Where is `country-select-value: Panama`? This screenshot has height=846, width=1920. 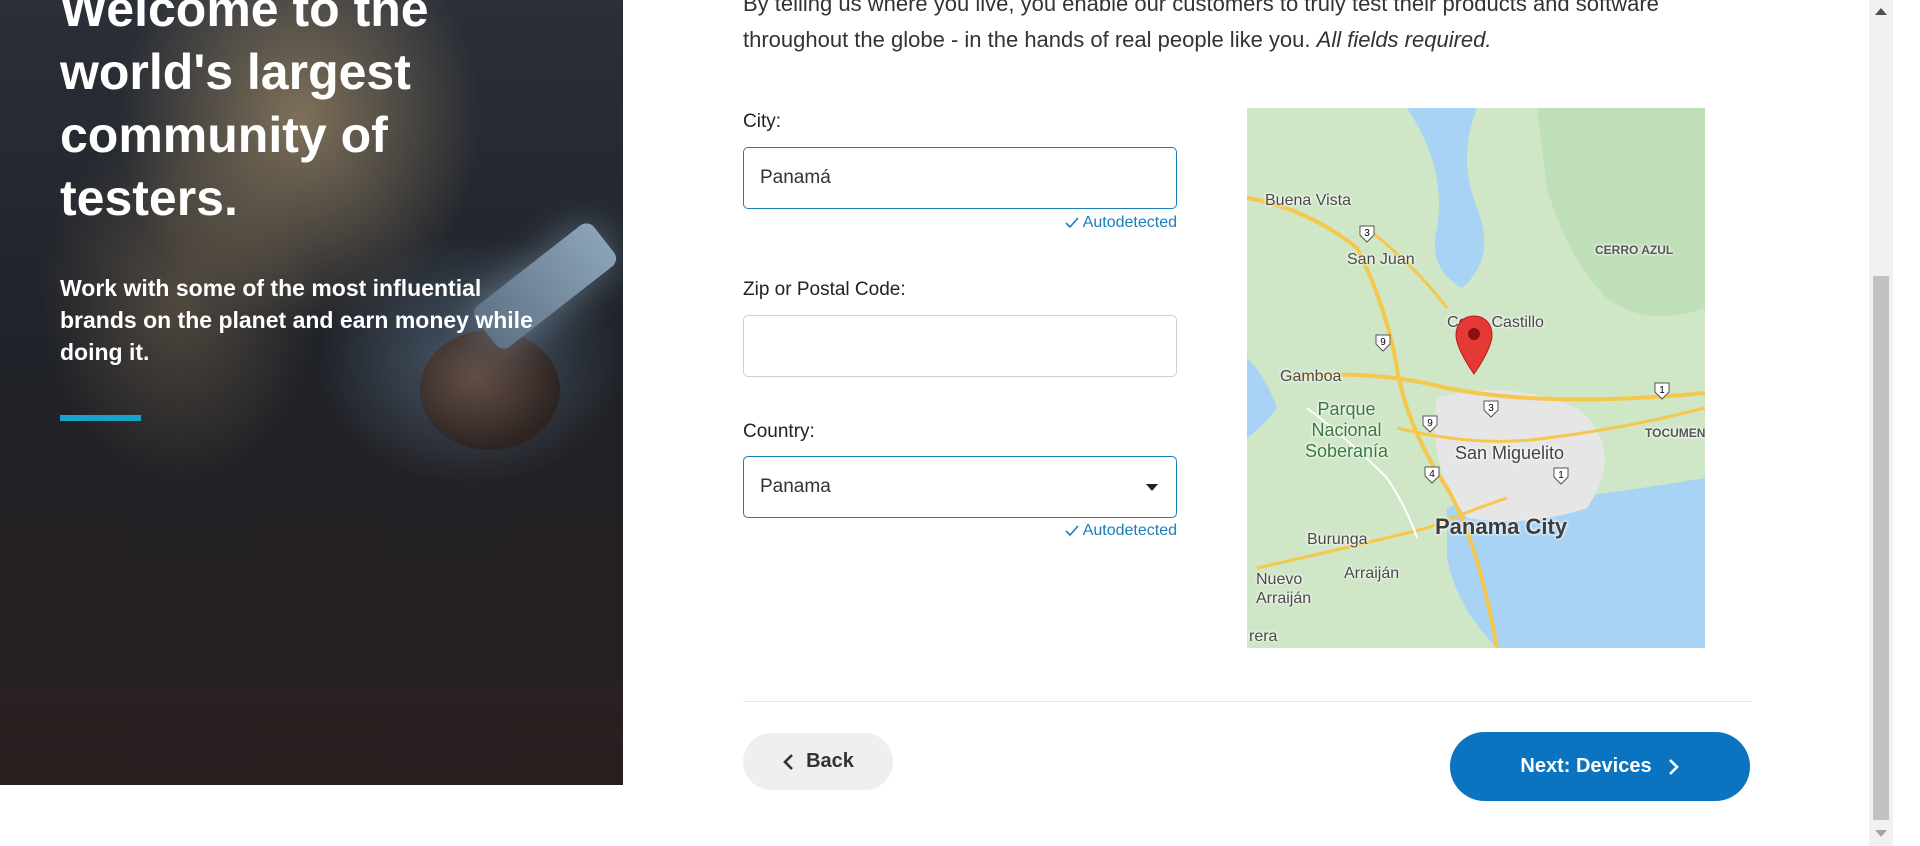
country-select-value: Panama is located at coordinates (795, 486).